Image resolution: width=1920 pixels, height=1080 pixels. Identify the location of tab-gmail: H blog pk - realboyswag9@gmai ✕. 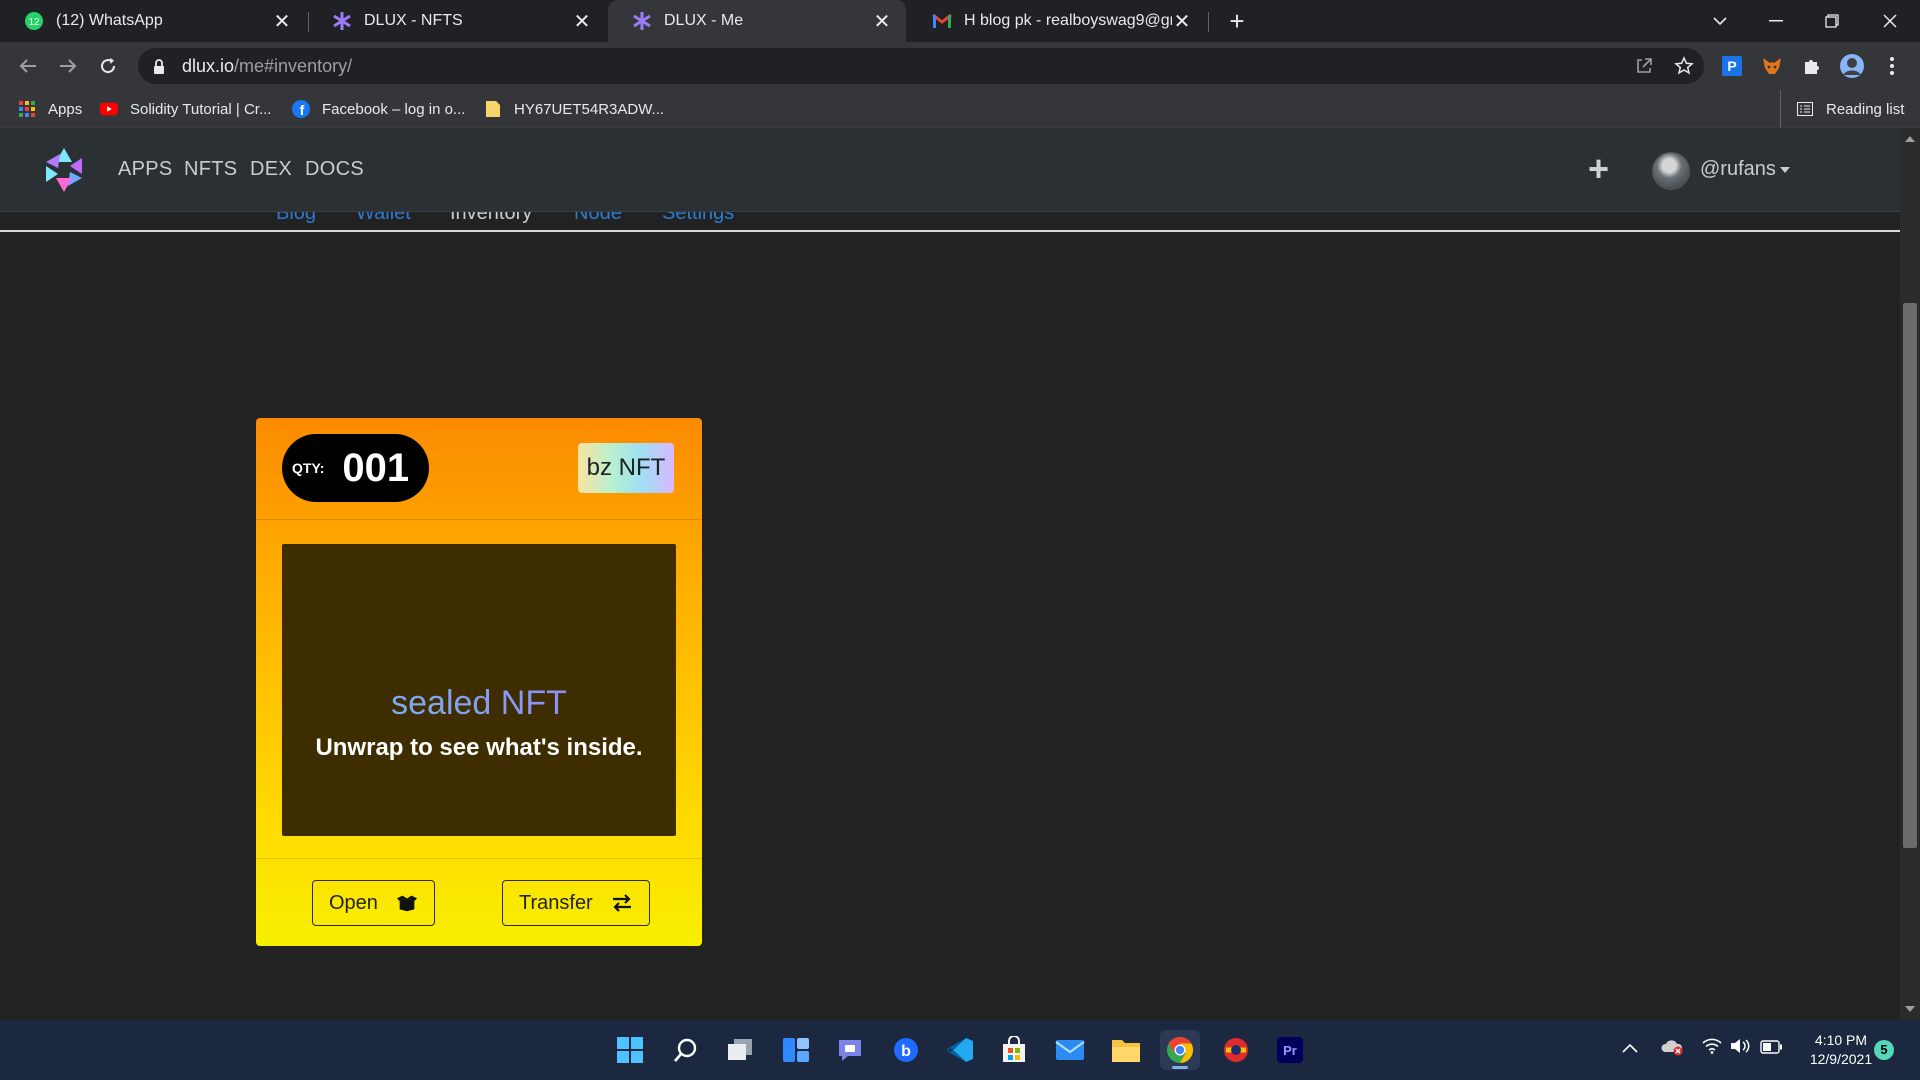
(1057, 21).